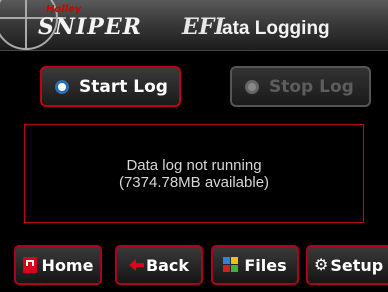 This screenshot has height=292, width=388. Describe the element at coordinates (194, 165) in the screenshot. I see `status-line-1: Data log not running` at that location.